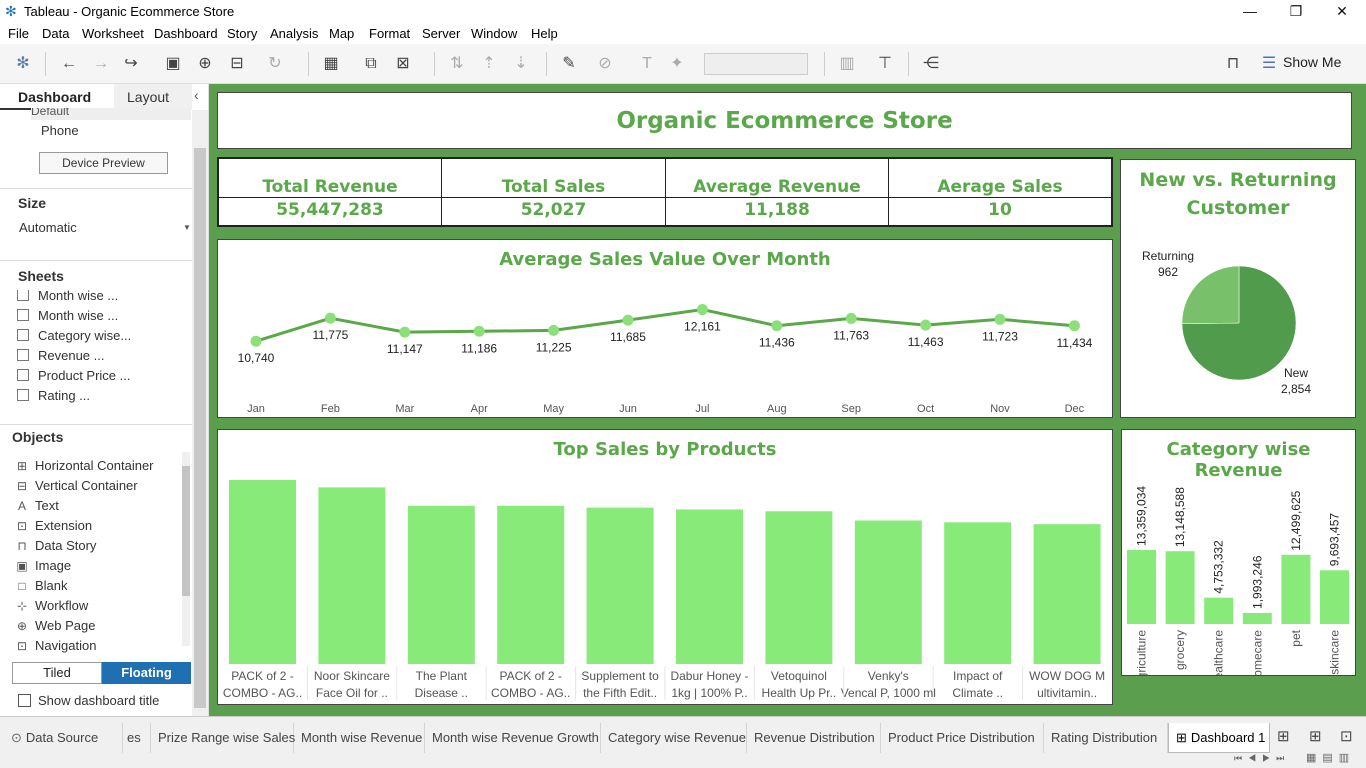 This screenshot has width=1366, height=768. I want to click on redo-icon: →, so click(101, 64).